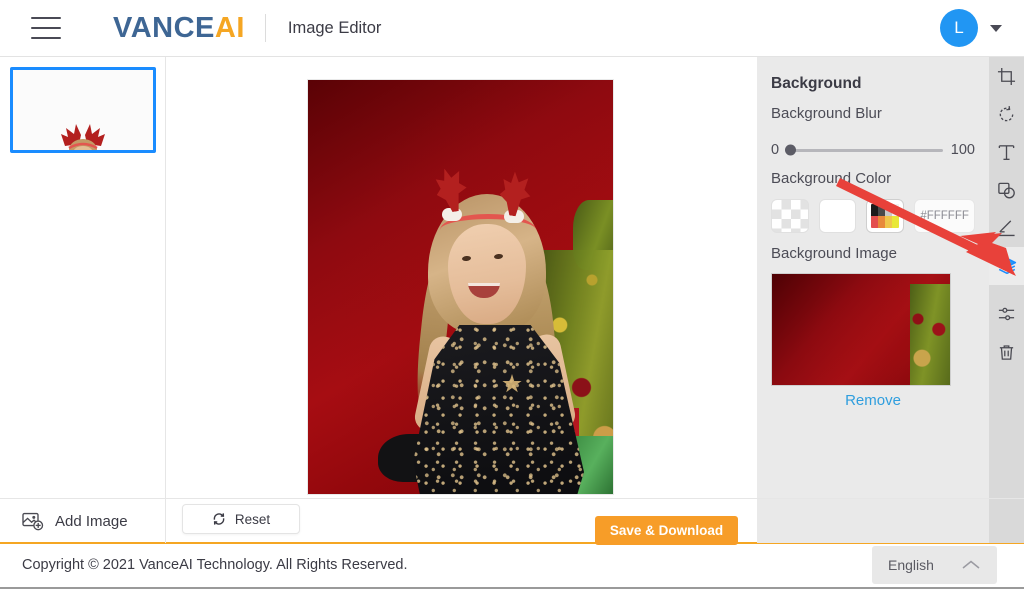 Image resolution: width=1024 pixels, height=589 pixels. What do you see at coordinates (91, 521) in the screenshot?
I see `add-image-label: Add Image` at bounding box center [91, 521].